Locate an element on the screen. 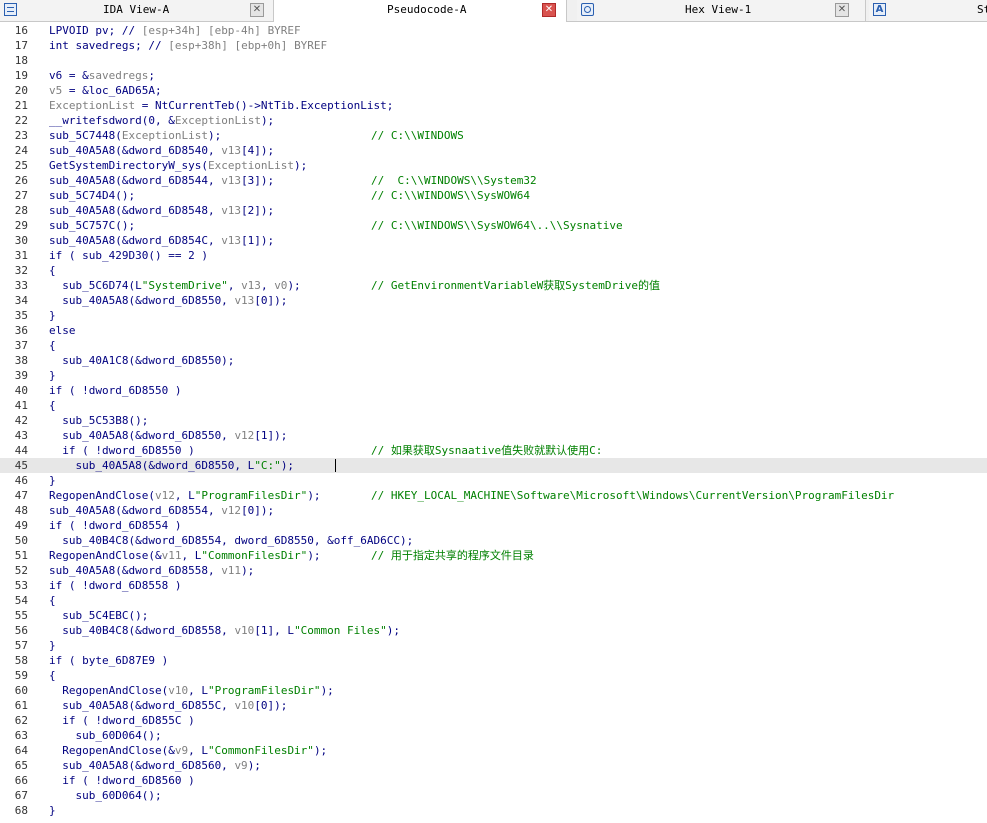 This screenshot has height=823, width=987. code-token: sub_5C53B8(); is located at coordinates (98, 420).